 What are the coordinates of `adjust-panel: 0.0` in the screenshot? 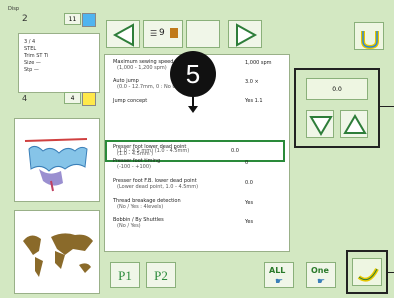 It's located at (337, 108).